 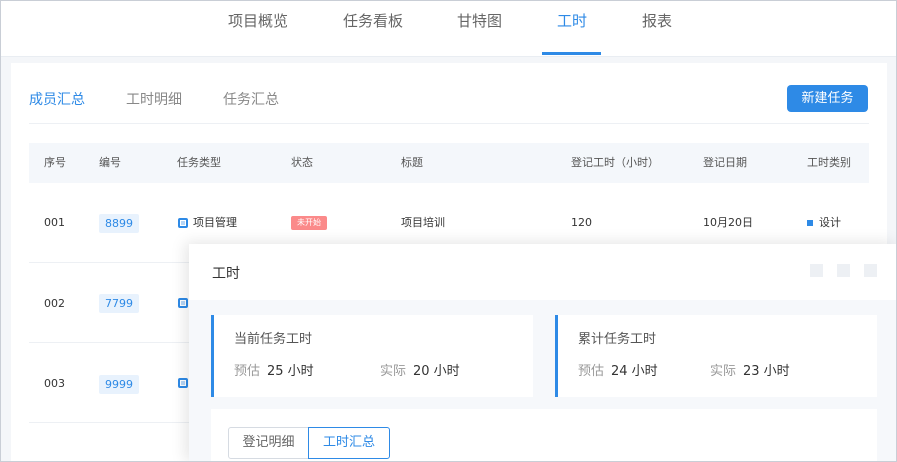 I want to click on row-hours: 120, so click(x=581, y=222).